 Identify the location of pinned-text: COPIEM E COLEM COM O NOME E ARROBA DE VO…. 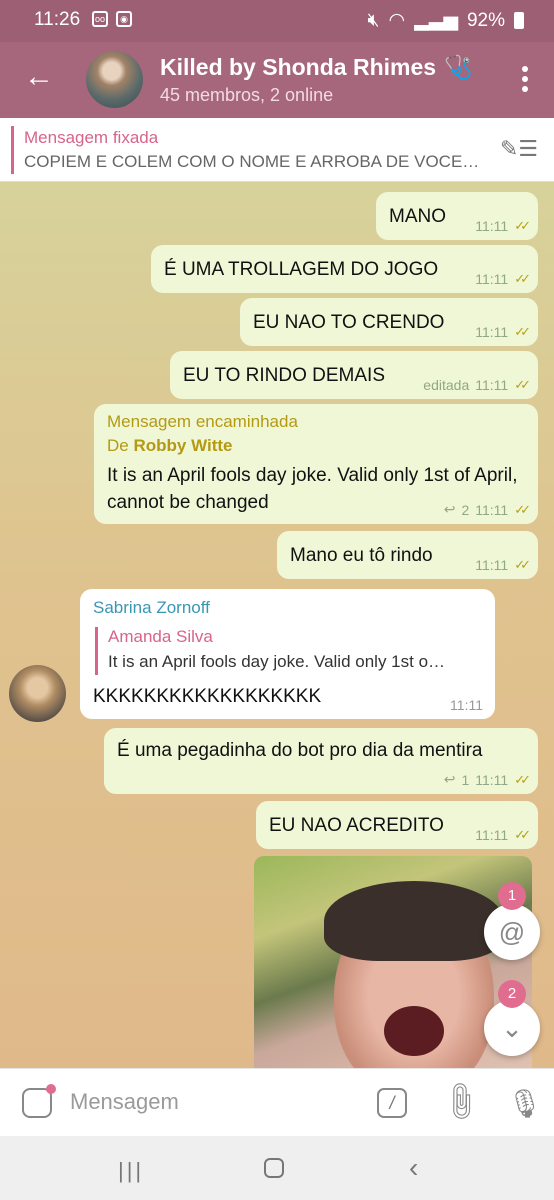
(252, 161).